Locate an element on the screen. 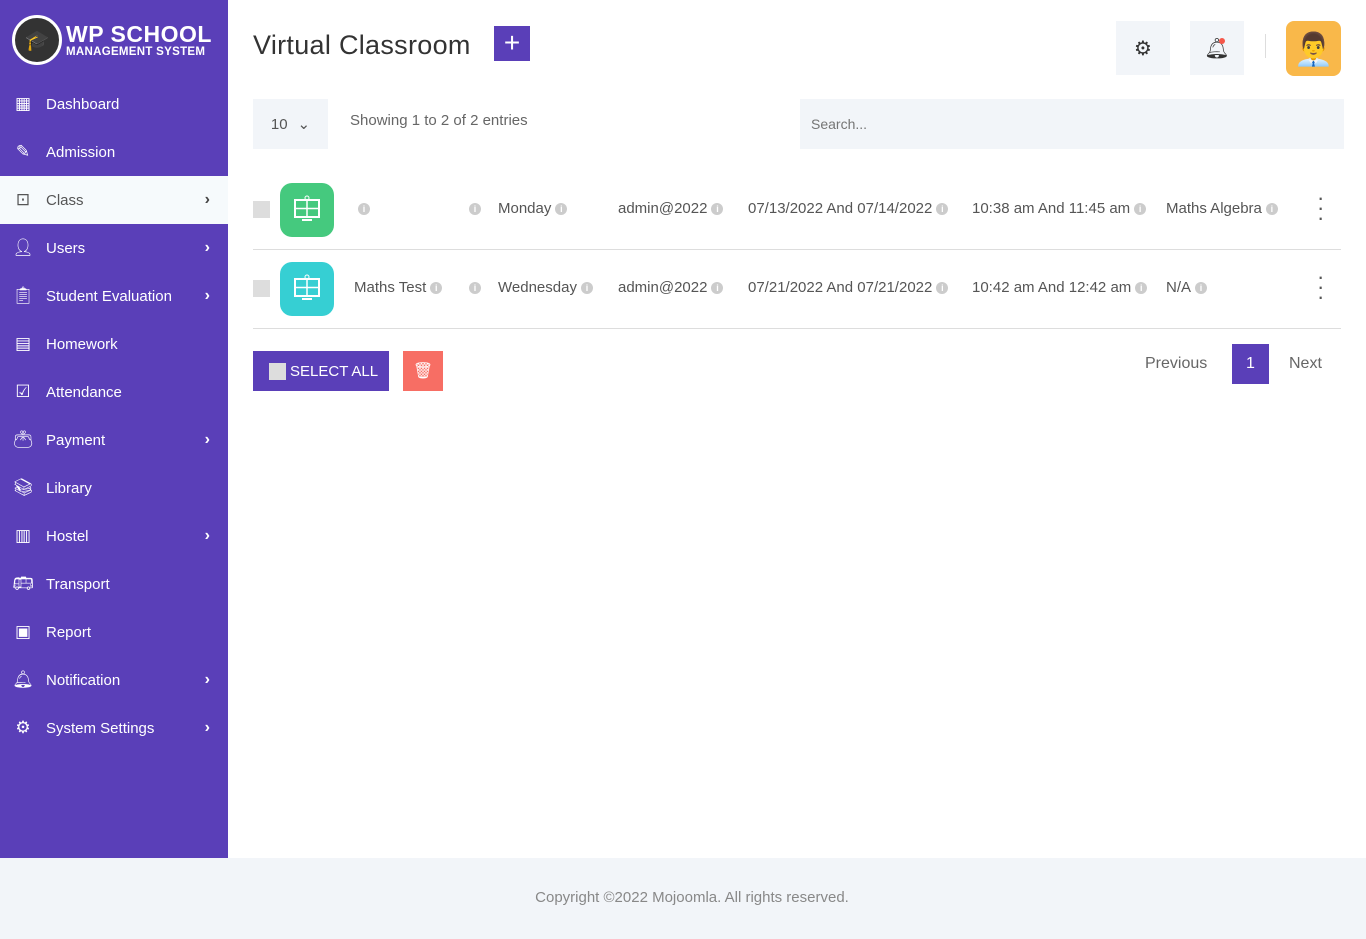 Image resolution: width=1366 pixels, height=939 pixels. cell-text: Wednesday is located at coordinates (537, 287).